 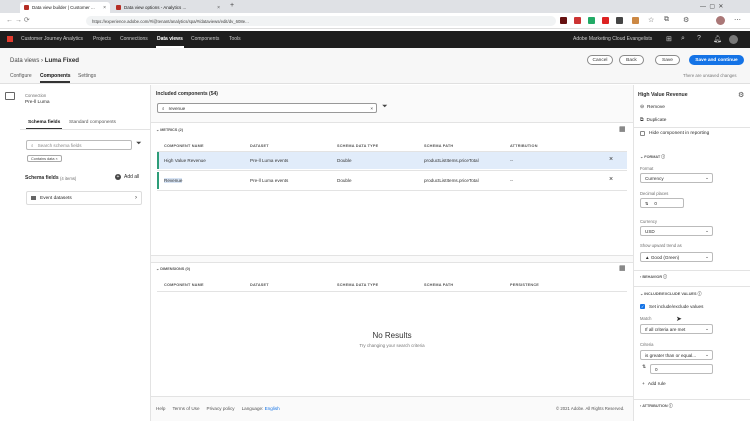 What do you see at coordinates (670, 294) in the screenshot?
I see `include-exclude-section-header: ⌄ INCLUDE/EXCLUDE VALUES ⓘ` at bounding box center [670, 294].